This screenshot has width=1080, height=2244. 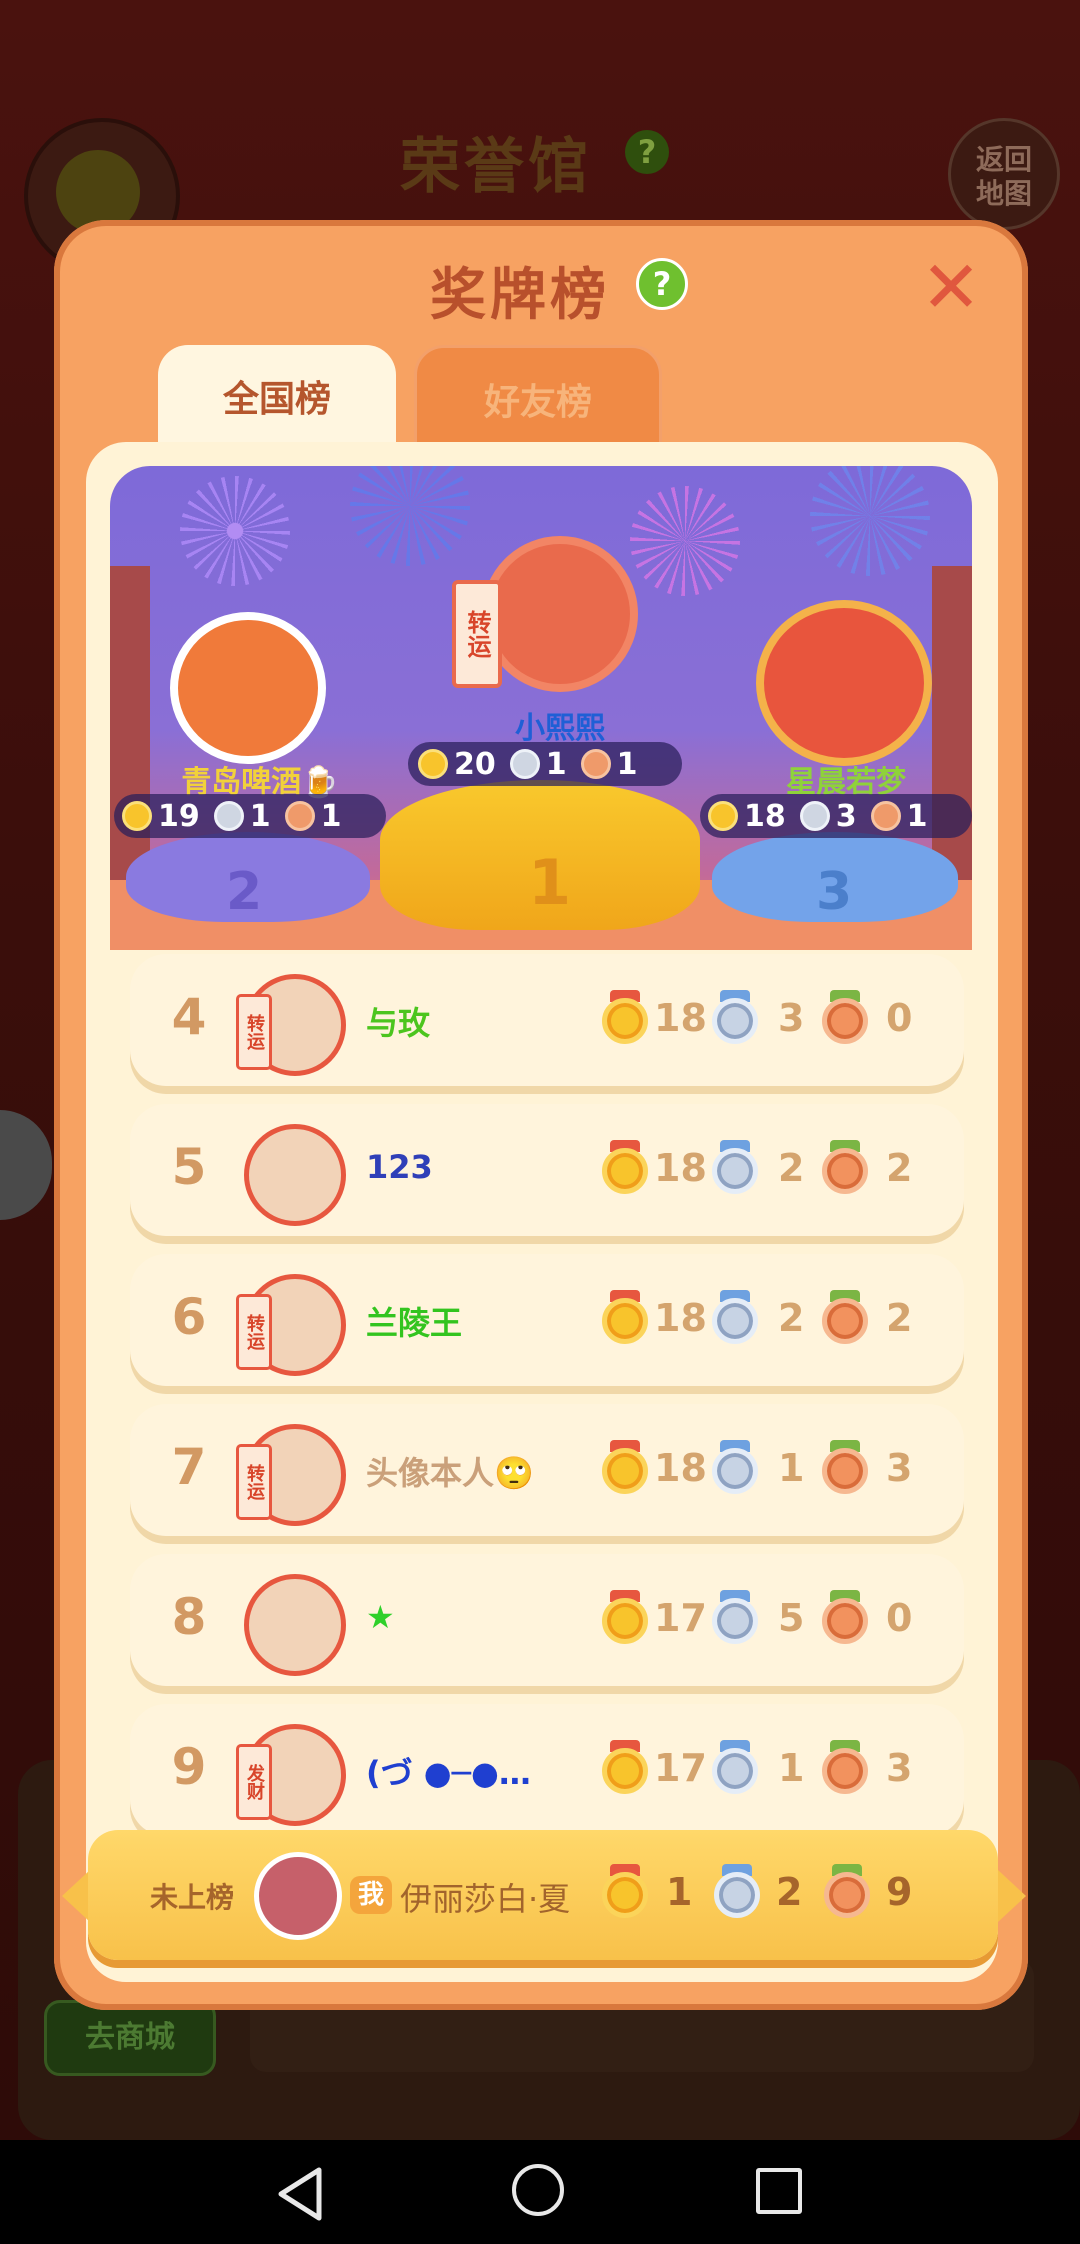 I want to click on ranking-row: 6 转运 兰陵王 18 2 2, so click(x=547, y=1320).